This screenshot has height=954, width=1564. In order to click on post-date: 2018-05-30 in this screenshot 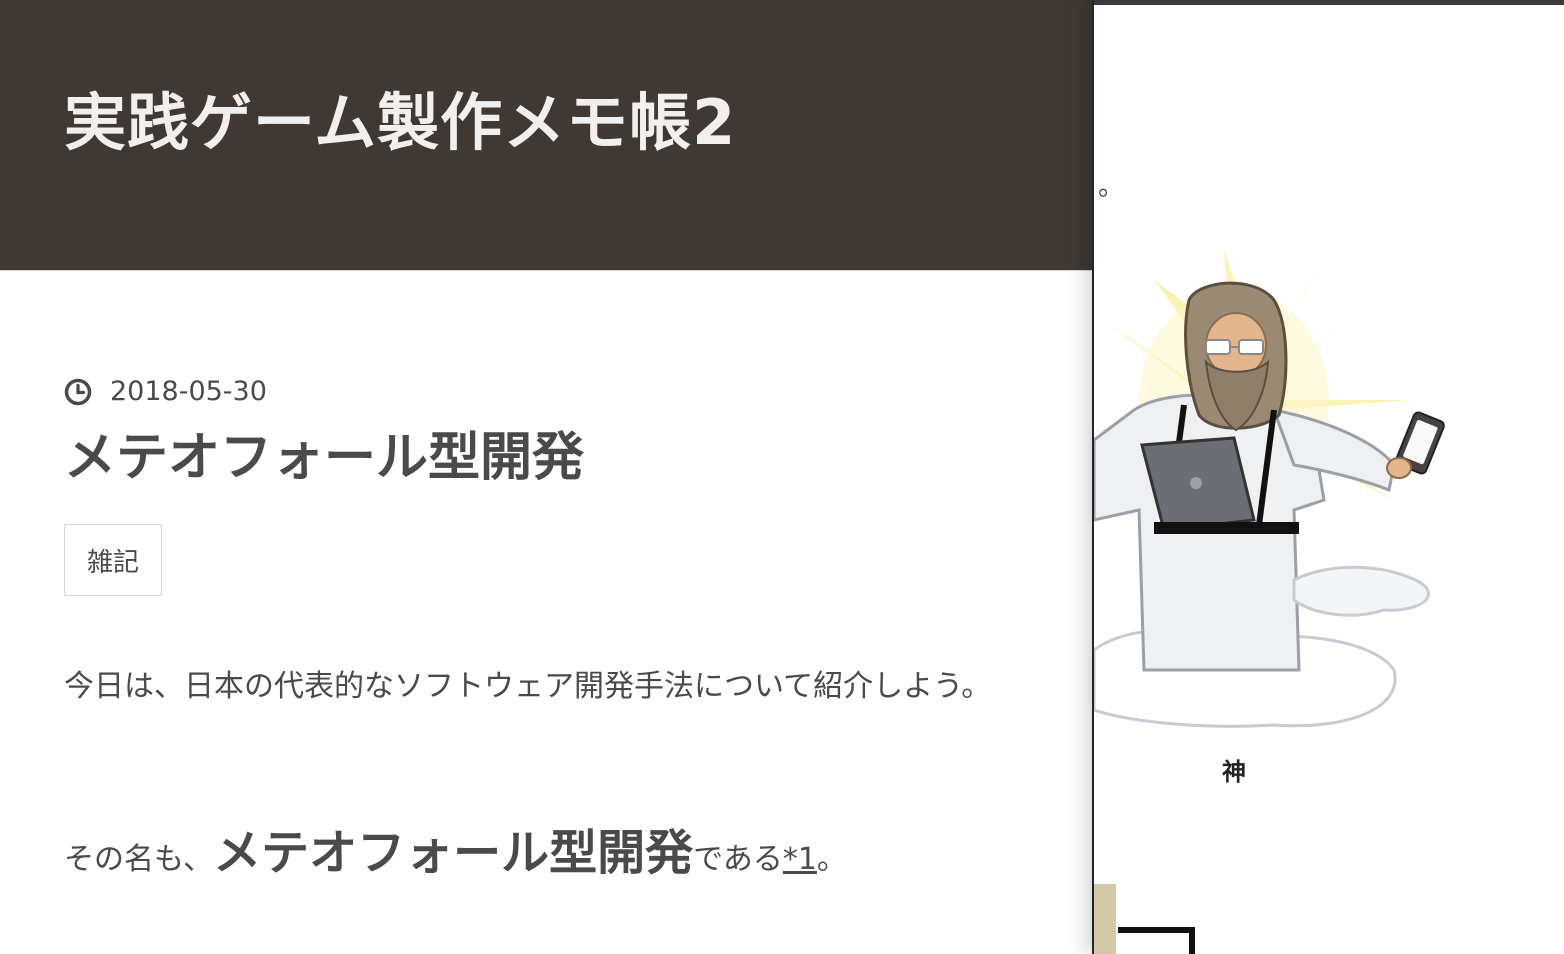, I will do `click(165, 391)`.